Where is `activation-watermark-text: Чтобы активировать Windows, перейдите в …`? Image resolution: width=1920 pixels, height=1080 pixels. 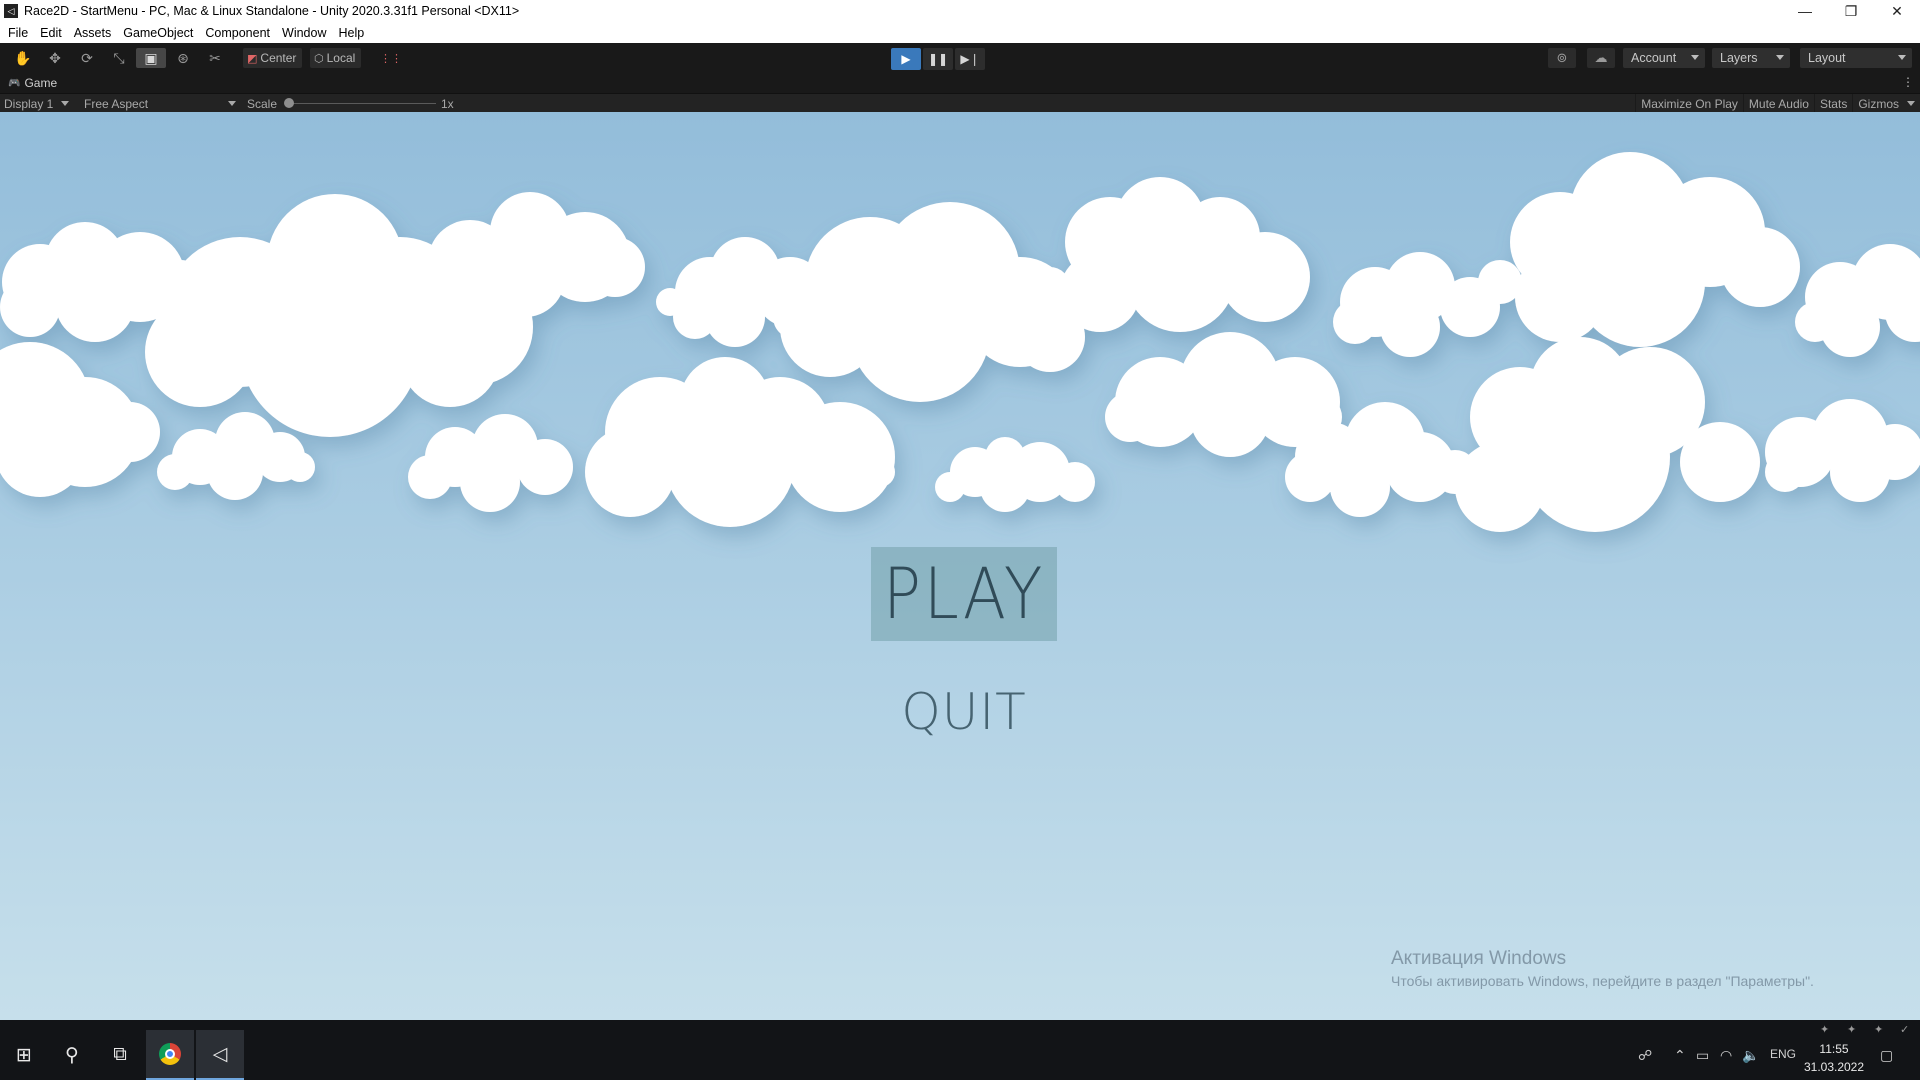 activation-watermark-text: Чтобы активировать Windows, перейдите в … is located at coordinates (1602, 981).